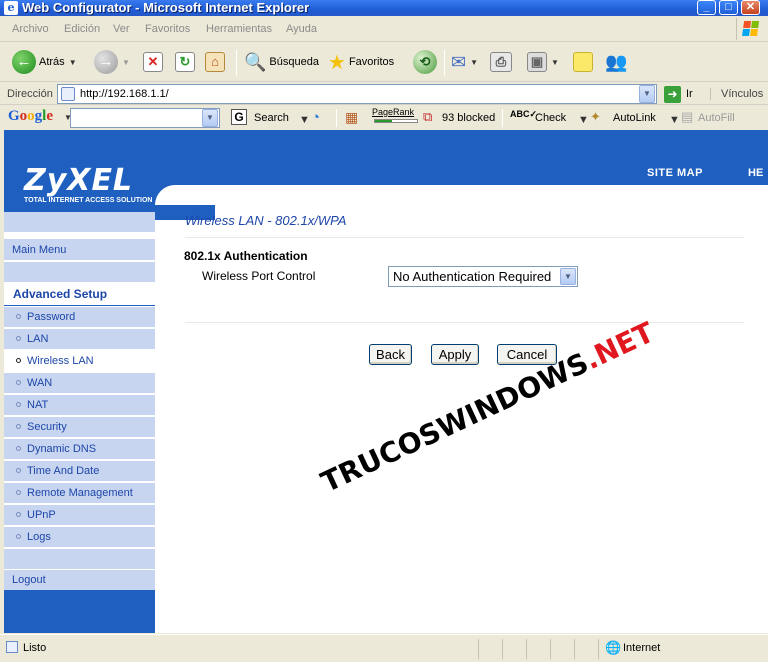  Describe the element at coordinates (543, 62) in the screenshot. I see `edit-button: ▣ ▼` at that location.